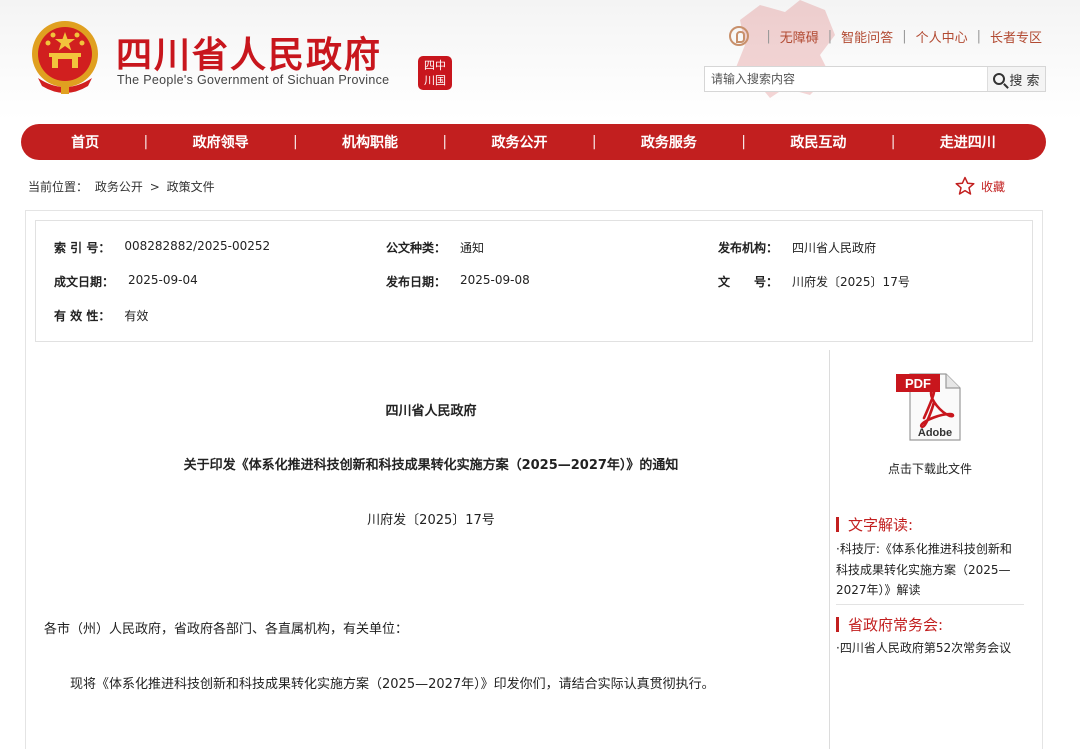 This screenshot has height=749, width=1080. What do you see at coordinates (799, 36) in the screenshot?
I see `link-accessibility: 无障碍` at bounding box center [799, 36].